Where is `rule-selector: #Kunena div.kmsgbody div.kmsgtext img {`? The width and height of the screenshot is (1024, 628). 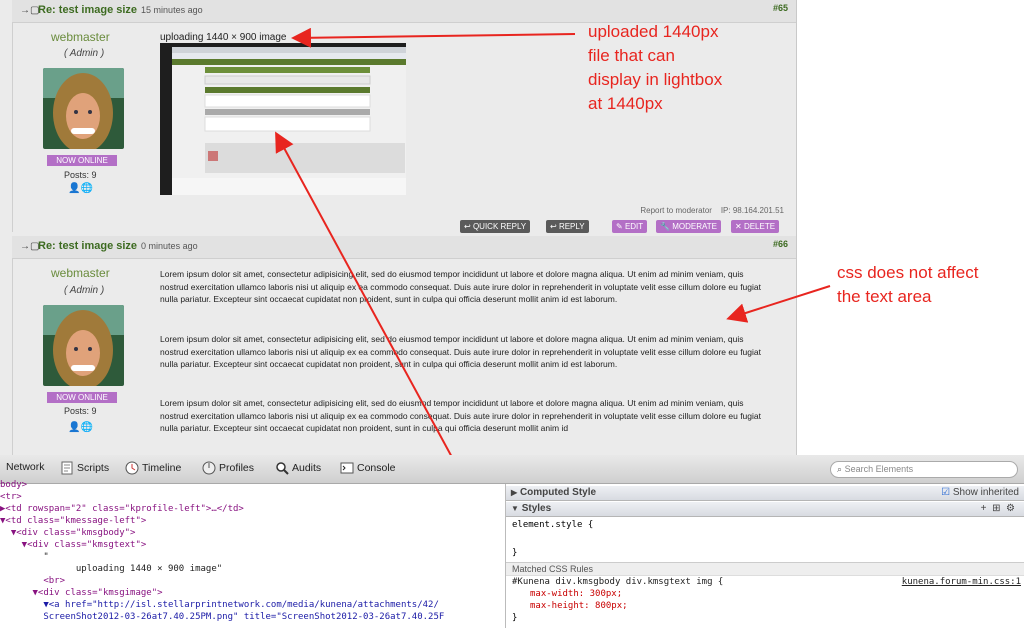 rule-selector: #Kunena div.kmsgbody div.kmsgtext img { is located at coordinates (617, 582).